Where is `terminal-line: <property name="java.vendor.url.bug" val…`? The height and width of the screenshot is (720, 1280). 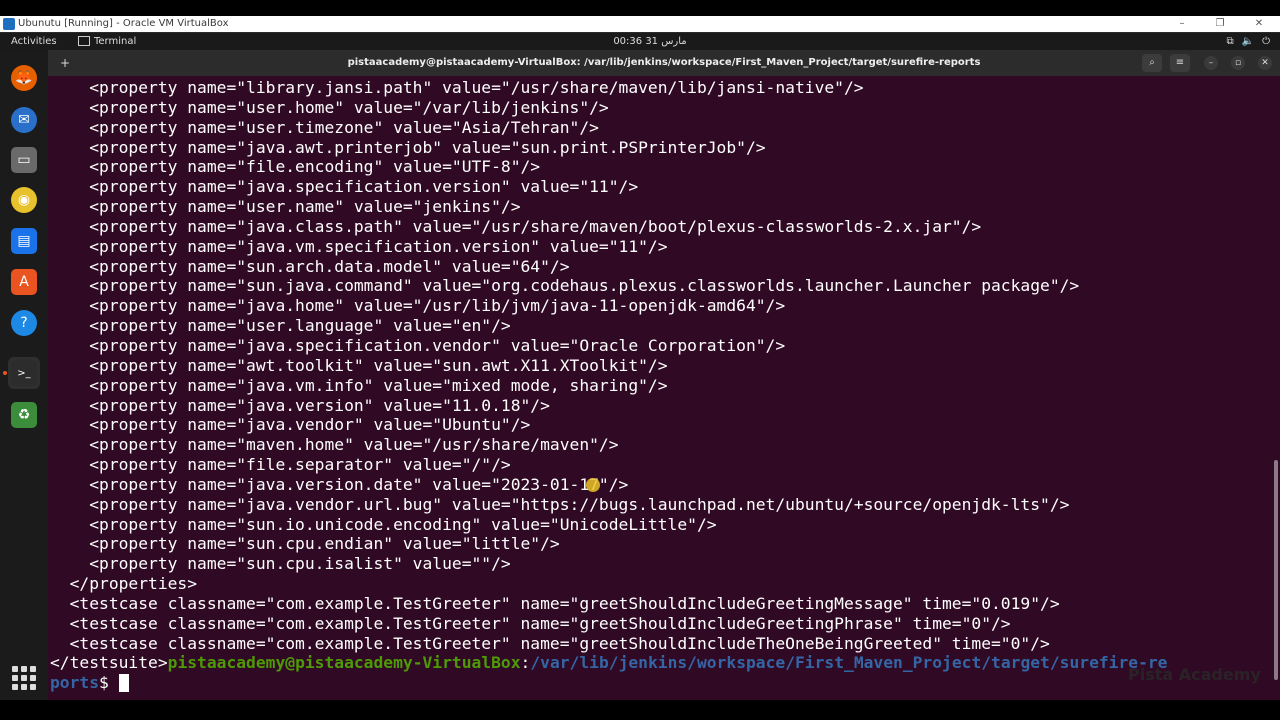 terminal-line: <property name="java.vendor.url.bug" val… is located at coordinates (560, 504).